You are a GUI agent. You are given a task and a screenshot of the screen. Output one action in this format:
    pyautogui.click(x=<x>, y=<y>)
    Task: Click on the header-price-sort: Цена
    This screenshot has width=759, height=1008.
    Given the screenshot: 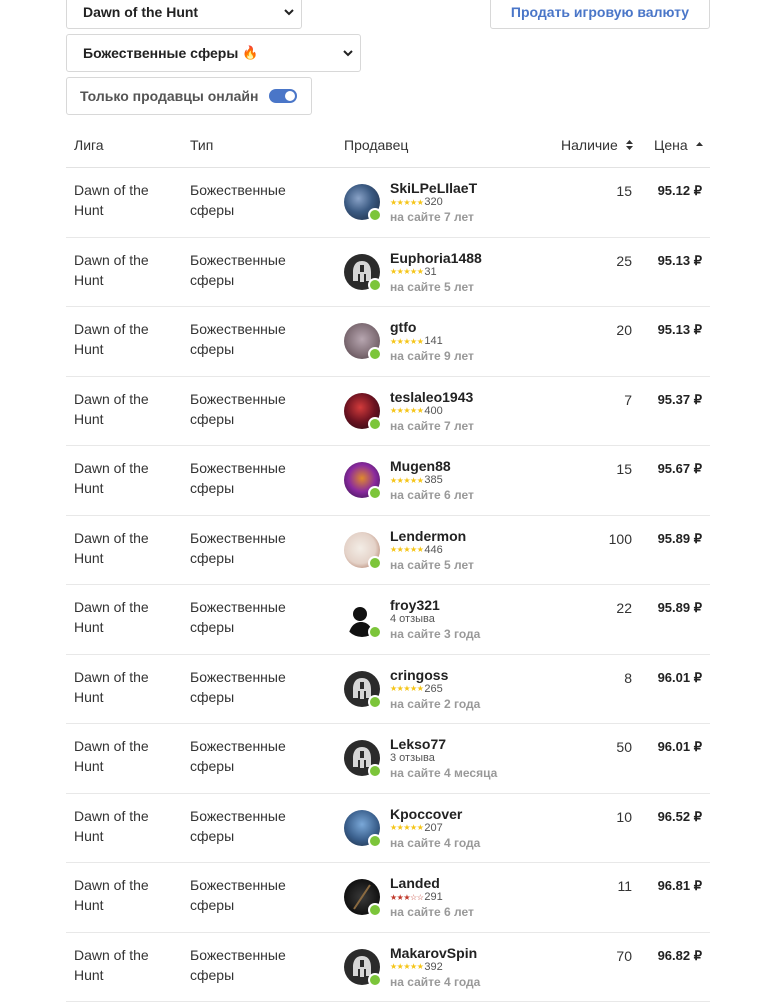 What is the action you would take?
    pyautogui.click(x=679, y=145)
    